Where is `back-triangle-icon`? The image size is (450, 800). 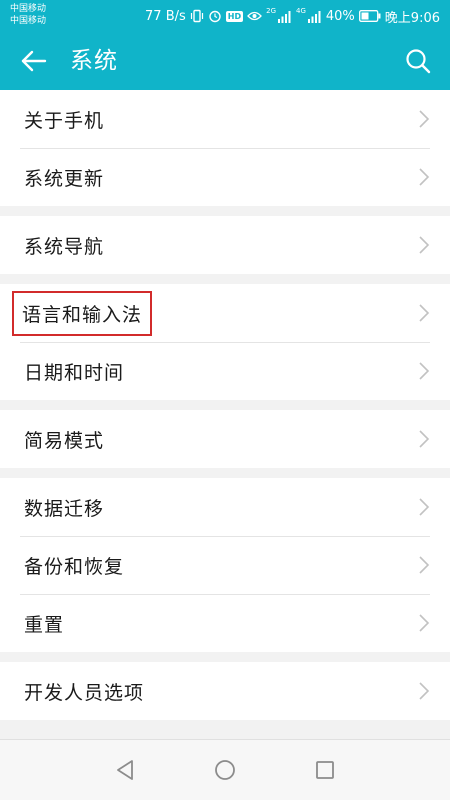 back-triangle-icon is located at coordinates (125, 770).